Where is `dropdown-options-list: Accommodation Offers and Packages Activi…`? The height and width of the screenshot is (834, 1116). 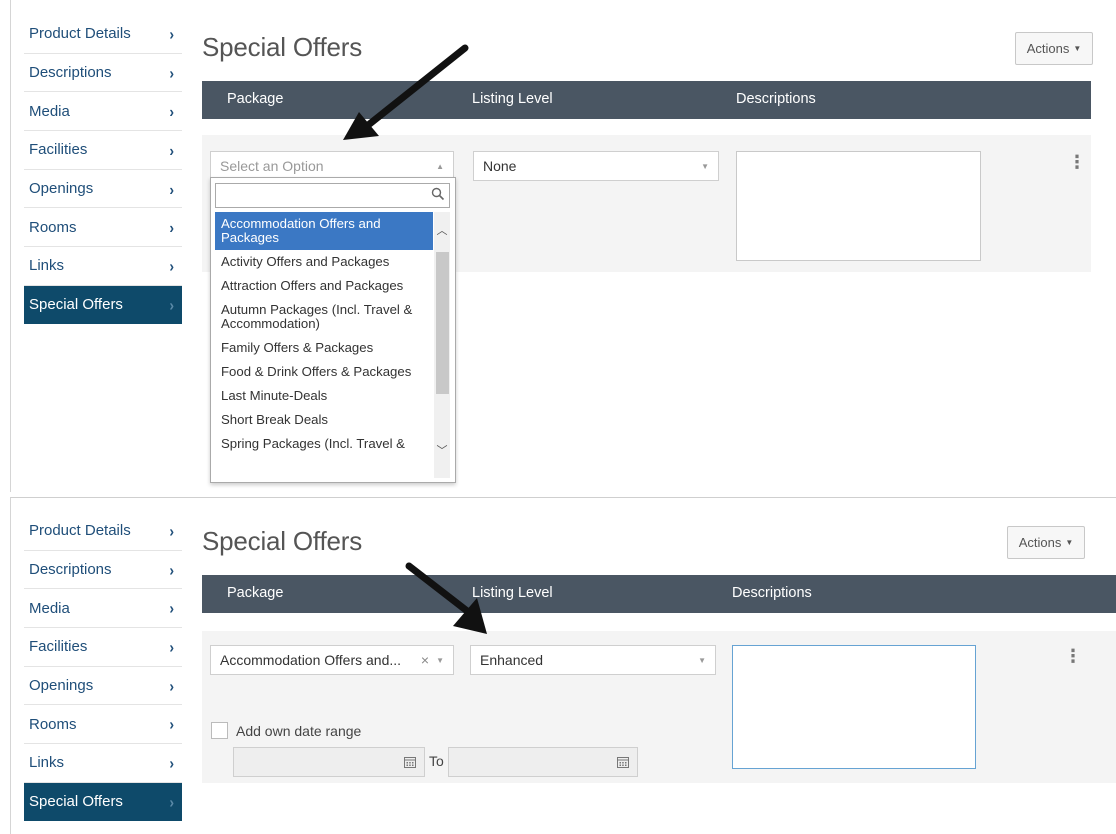 dropdown-options-list: Accommodation Offers and Packages Activi… is located at coordinates (324, 334).